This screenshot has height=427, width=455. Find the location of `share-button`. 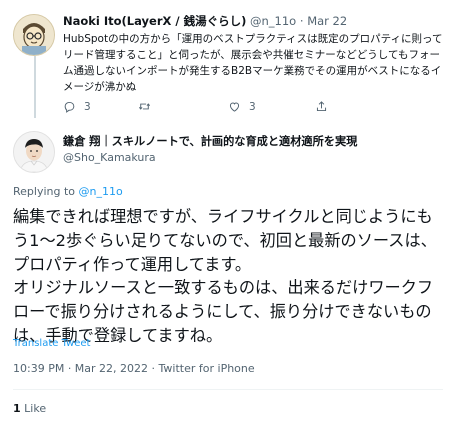

share-button is located at coordinates (321, 106).